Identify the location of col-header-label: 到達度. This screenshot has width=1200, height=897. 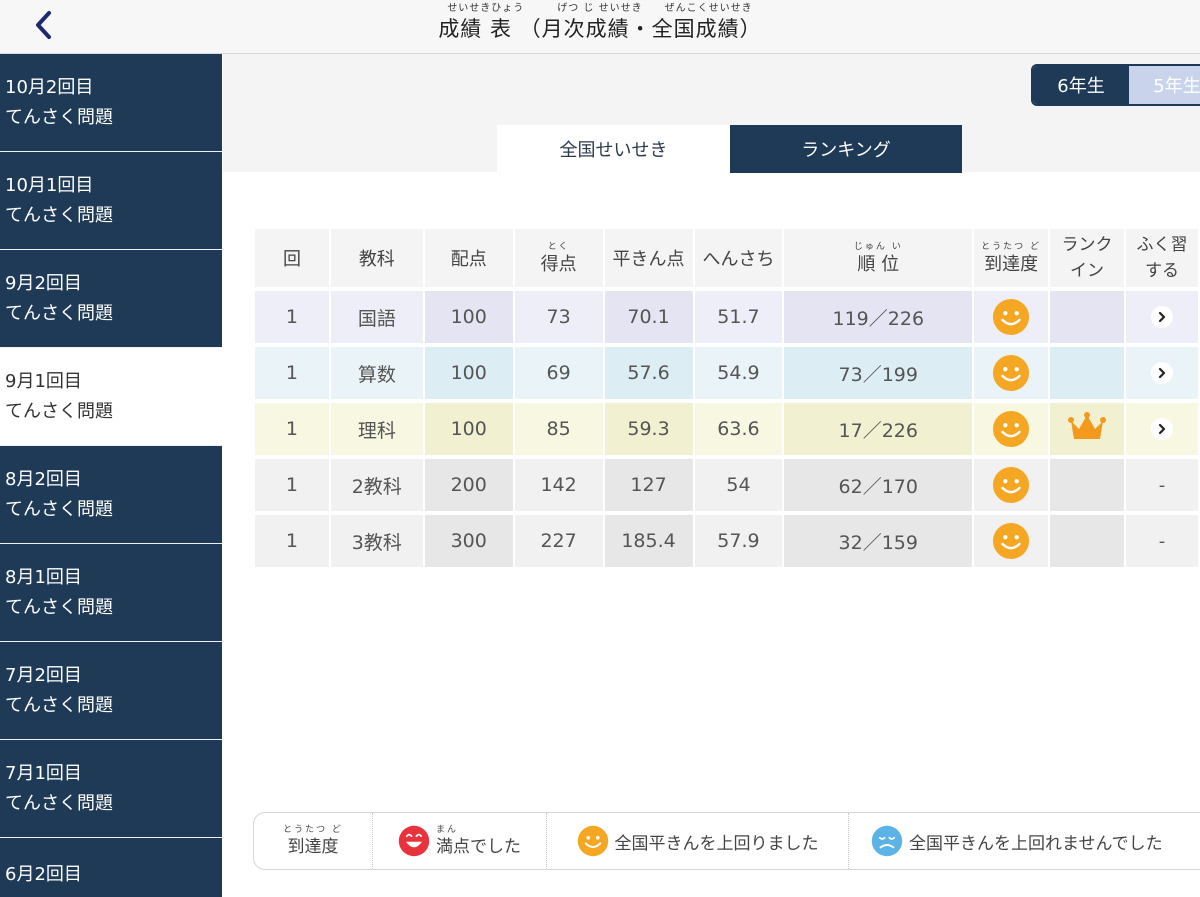
(1011, 264).